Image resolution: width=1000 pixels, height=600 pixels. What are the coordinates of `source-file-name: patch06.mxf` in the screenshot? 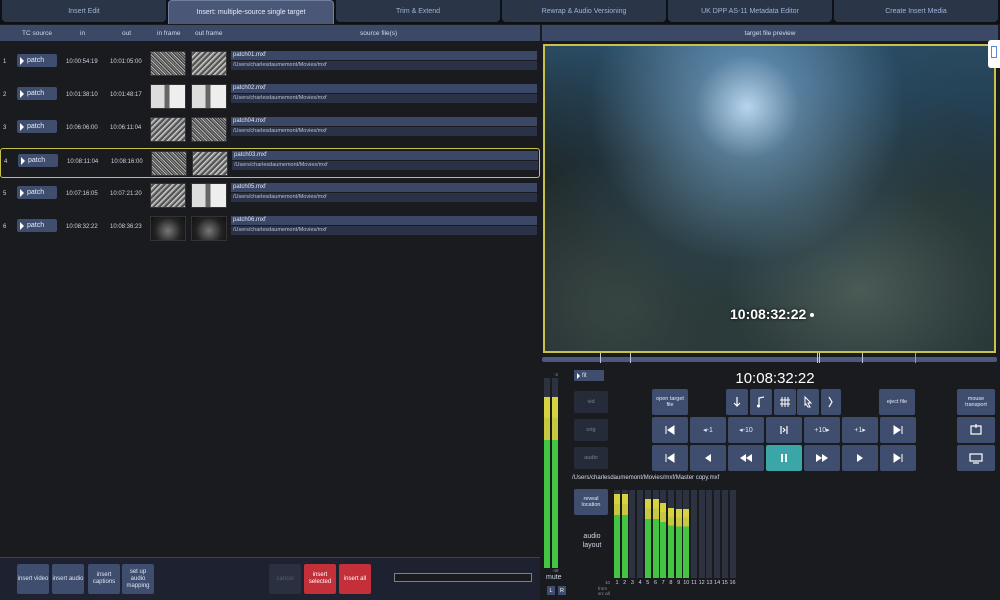 It's located at (384, 220).